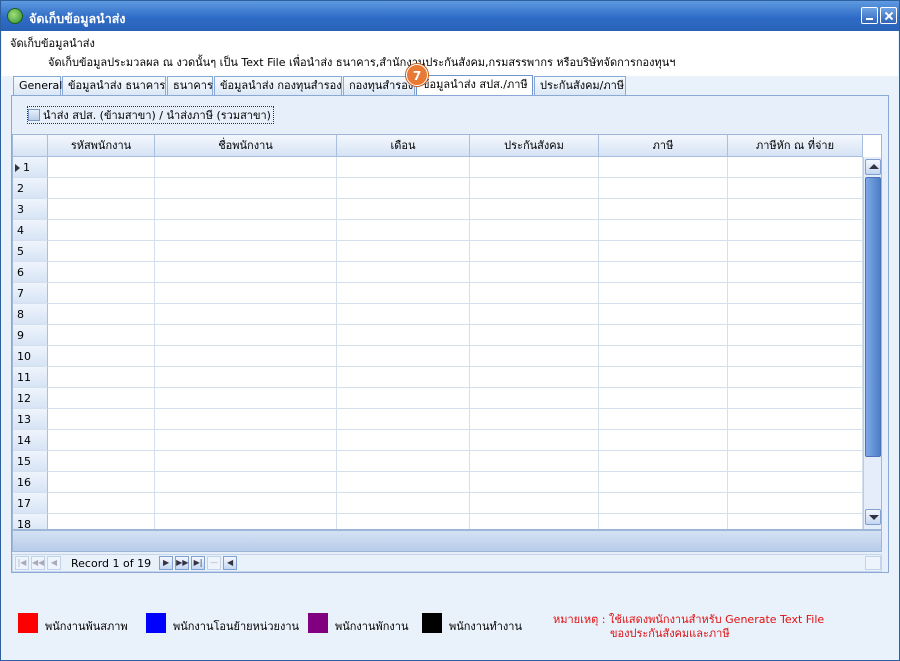 This screenshot has width=900, height=661. Describe the element at coordinates (54, 563) in the screenshot. I see `prev-record-button: ◀` at that location.